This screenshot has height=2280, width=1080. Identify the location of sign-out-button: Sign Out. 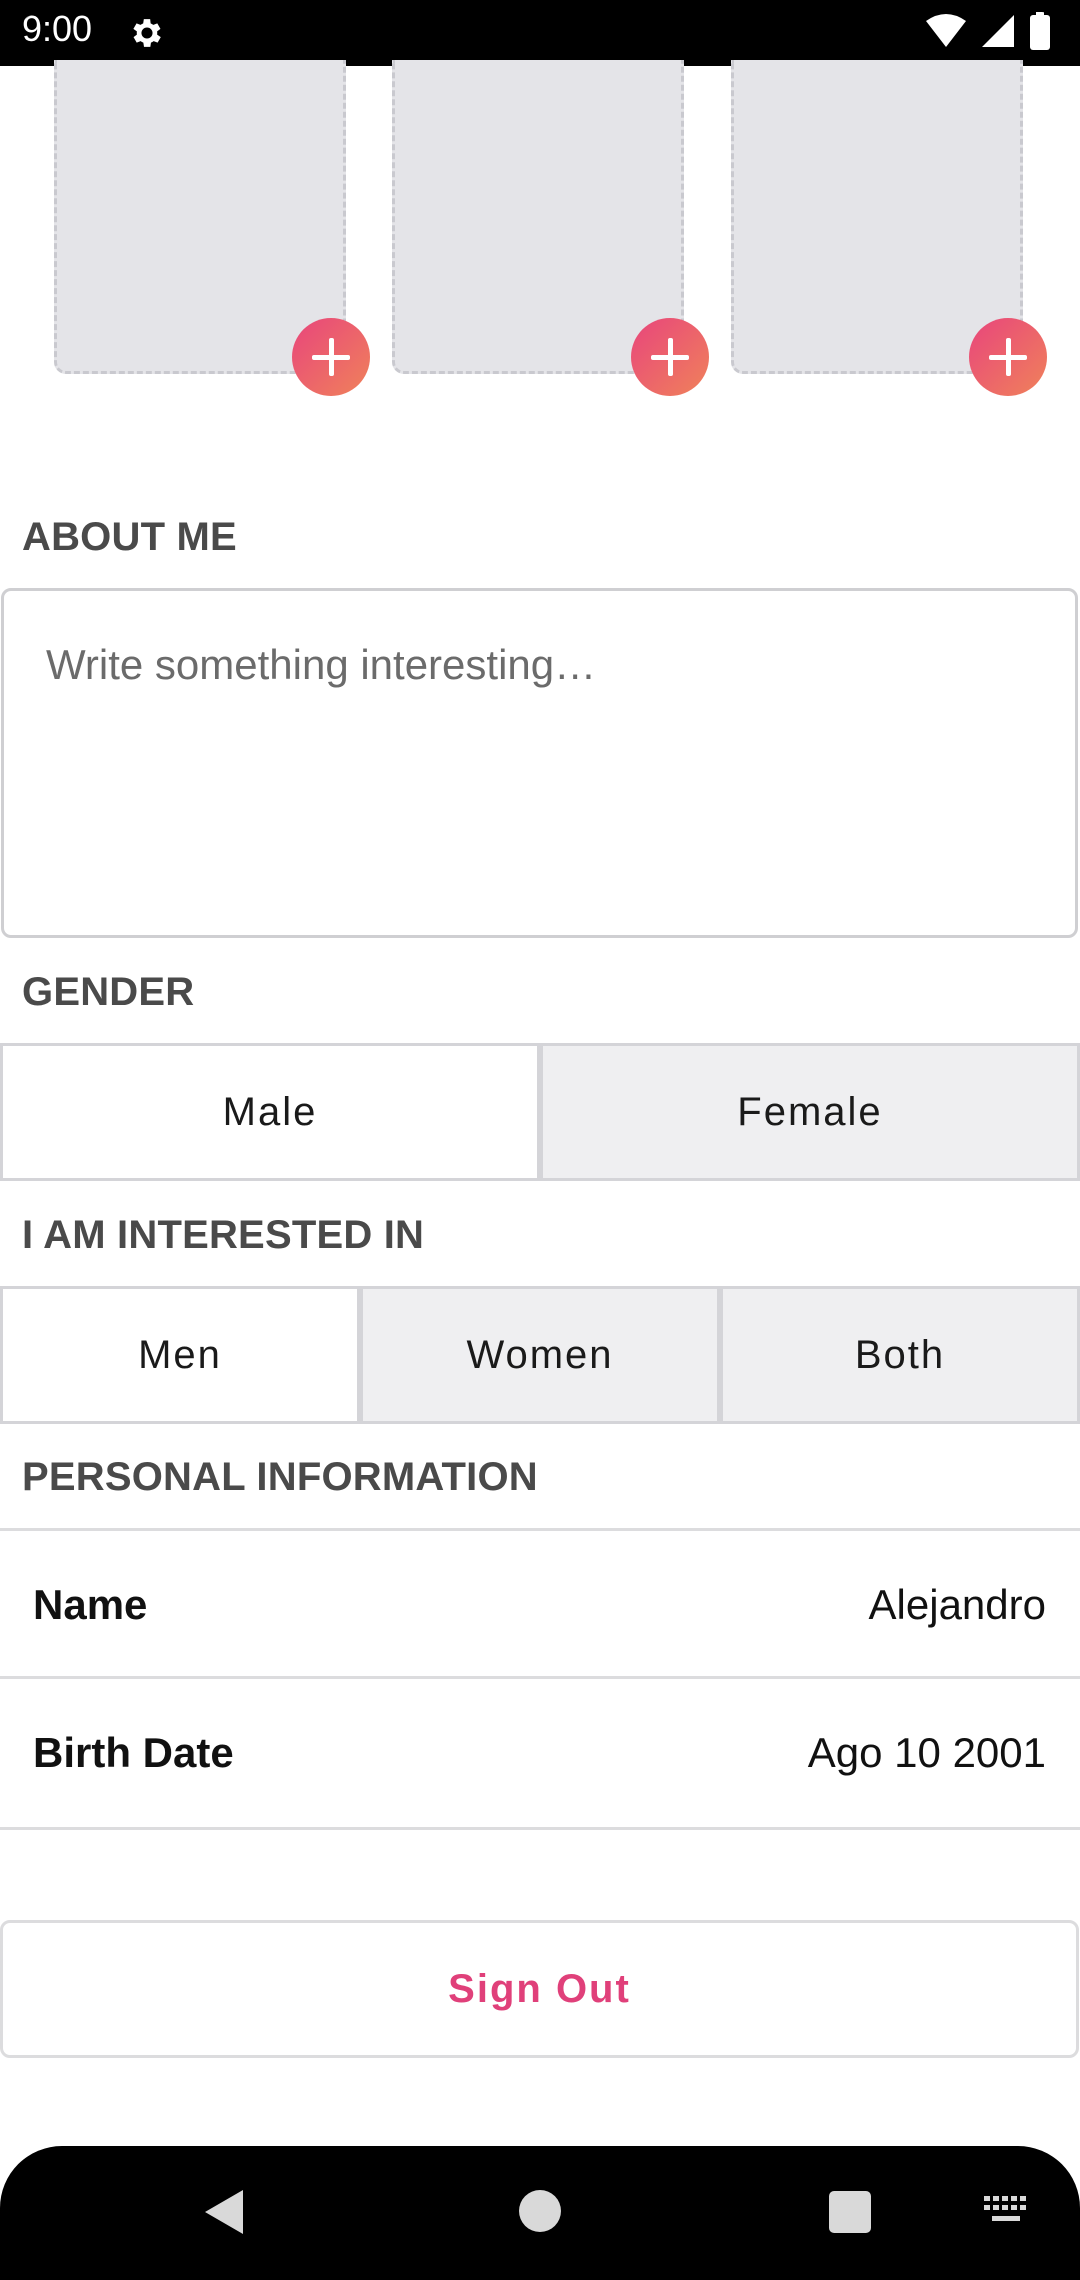
(539, 1989).